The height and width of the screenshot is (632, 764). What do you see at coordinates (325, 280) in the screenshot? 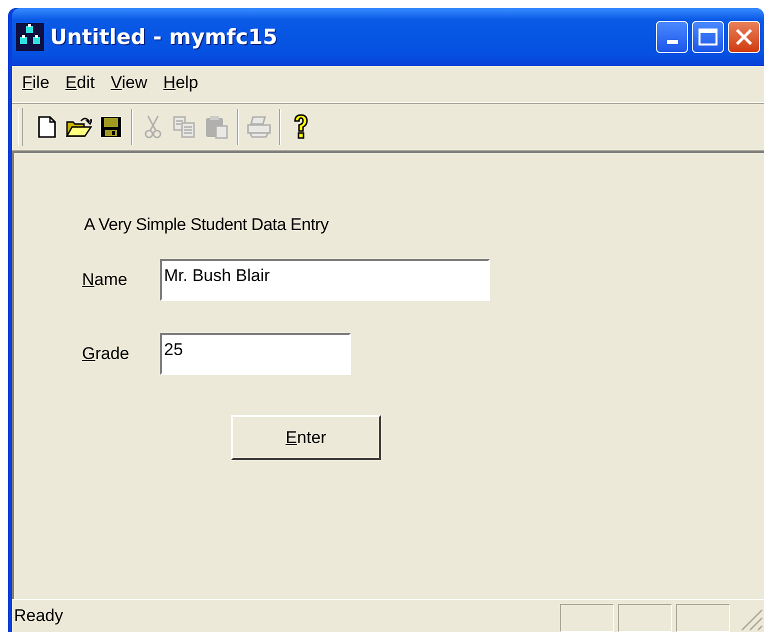
I see `text-field: Mr. Bush Blair` at bounding box center [325, 280].